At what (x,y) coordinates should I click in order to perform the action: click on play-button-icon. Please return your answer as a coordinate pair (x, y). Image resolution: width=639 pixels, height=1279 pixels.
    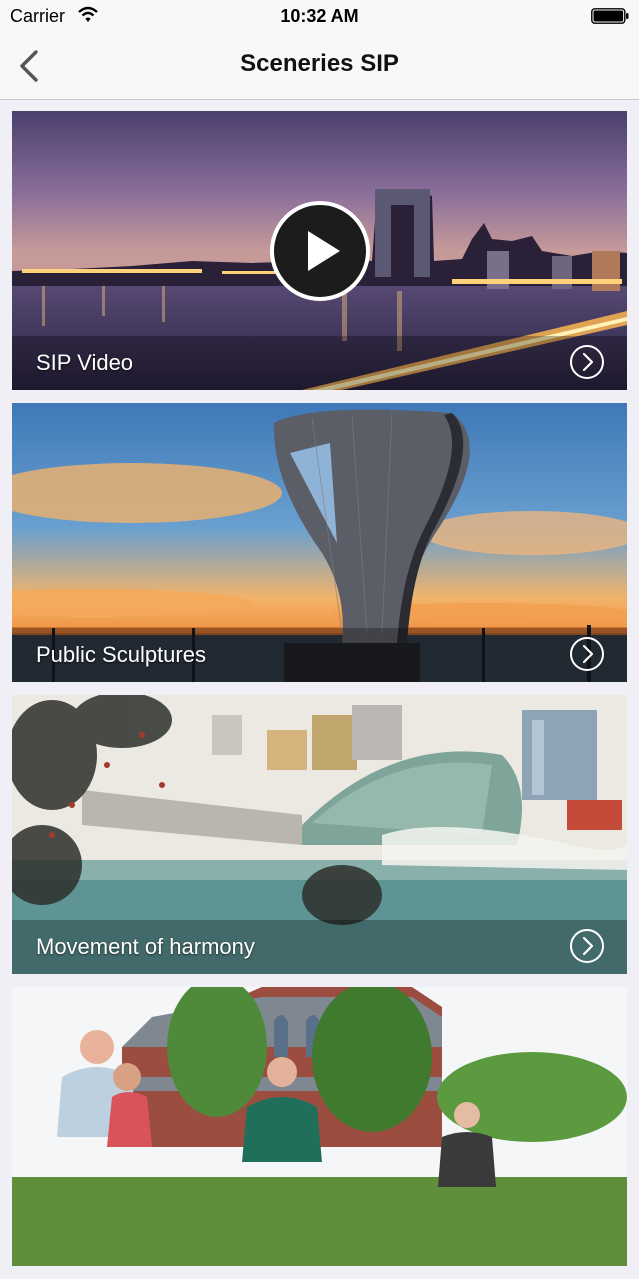
    Looking at the image, I should click on (320, 251).